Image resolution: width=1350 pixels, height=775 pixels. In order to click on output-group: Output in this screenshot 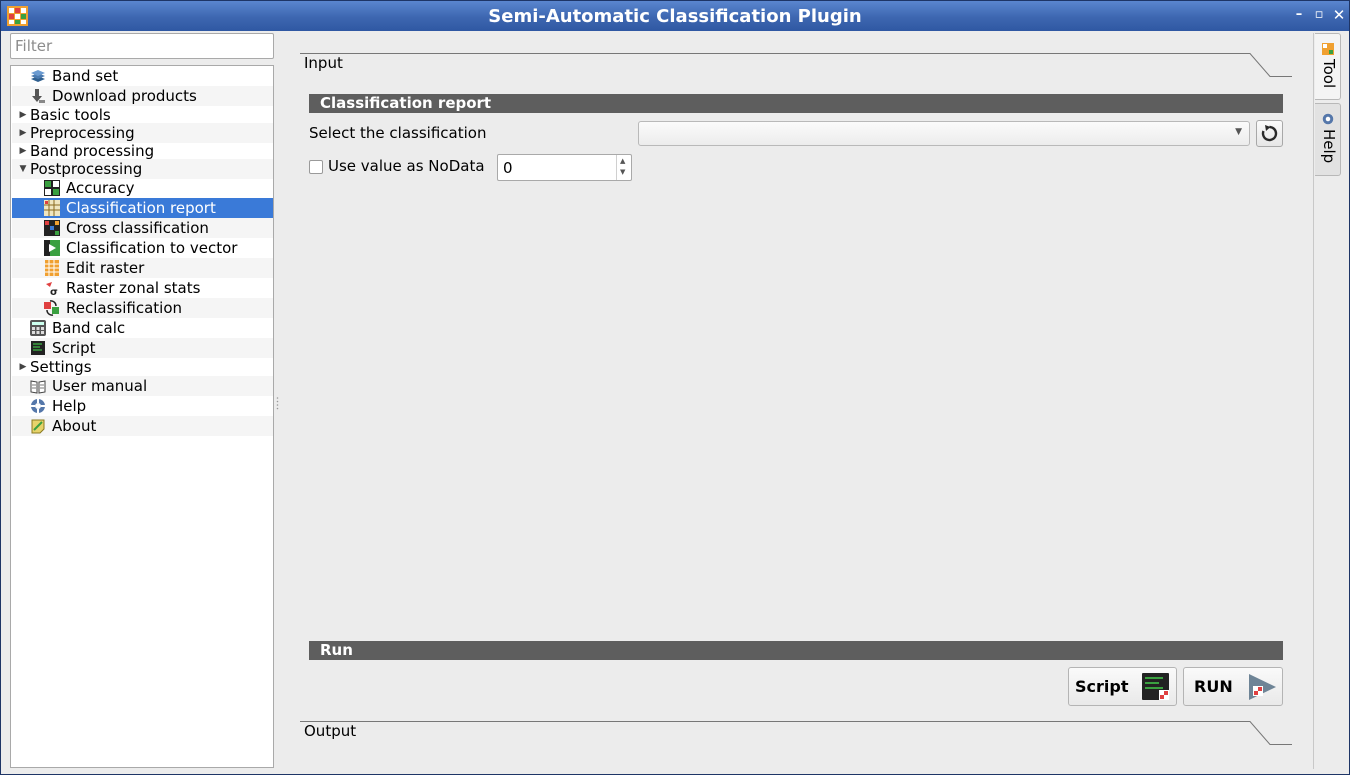, I will do `click(796, 733)`.